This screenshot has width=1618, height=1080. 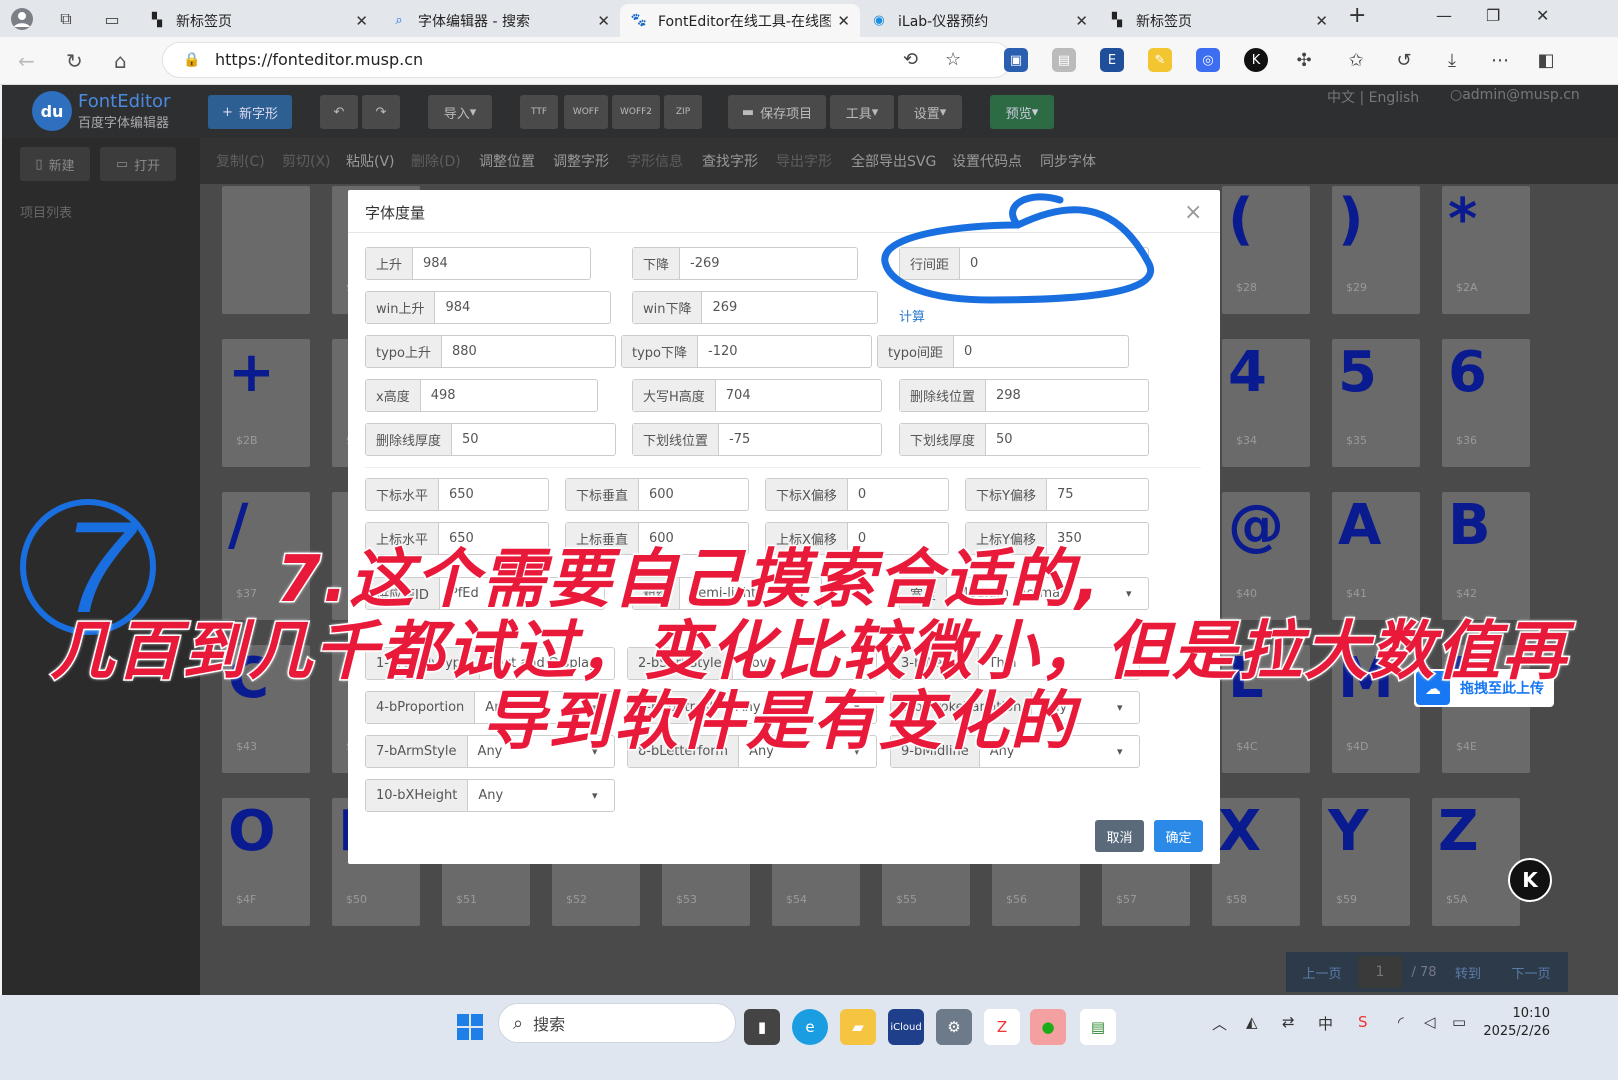 I want to click on taskbar-search: ⌕ 搜索, so click(x=617, y=1023).